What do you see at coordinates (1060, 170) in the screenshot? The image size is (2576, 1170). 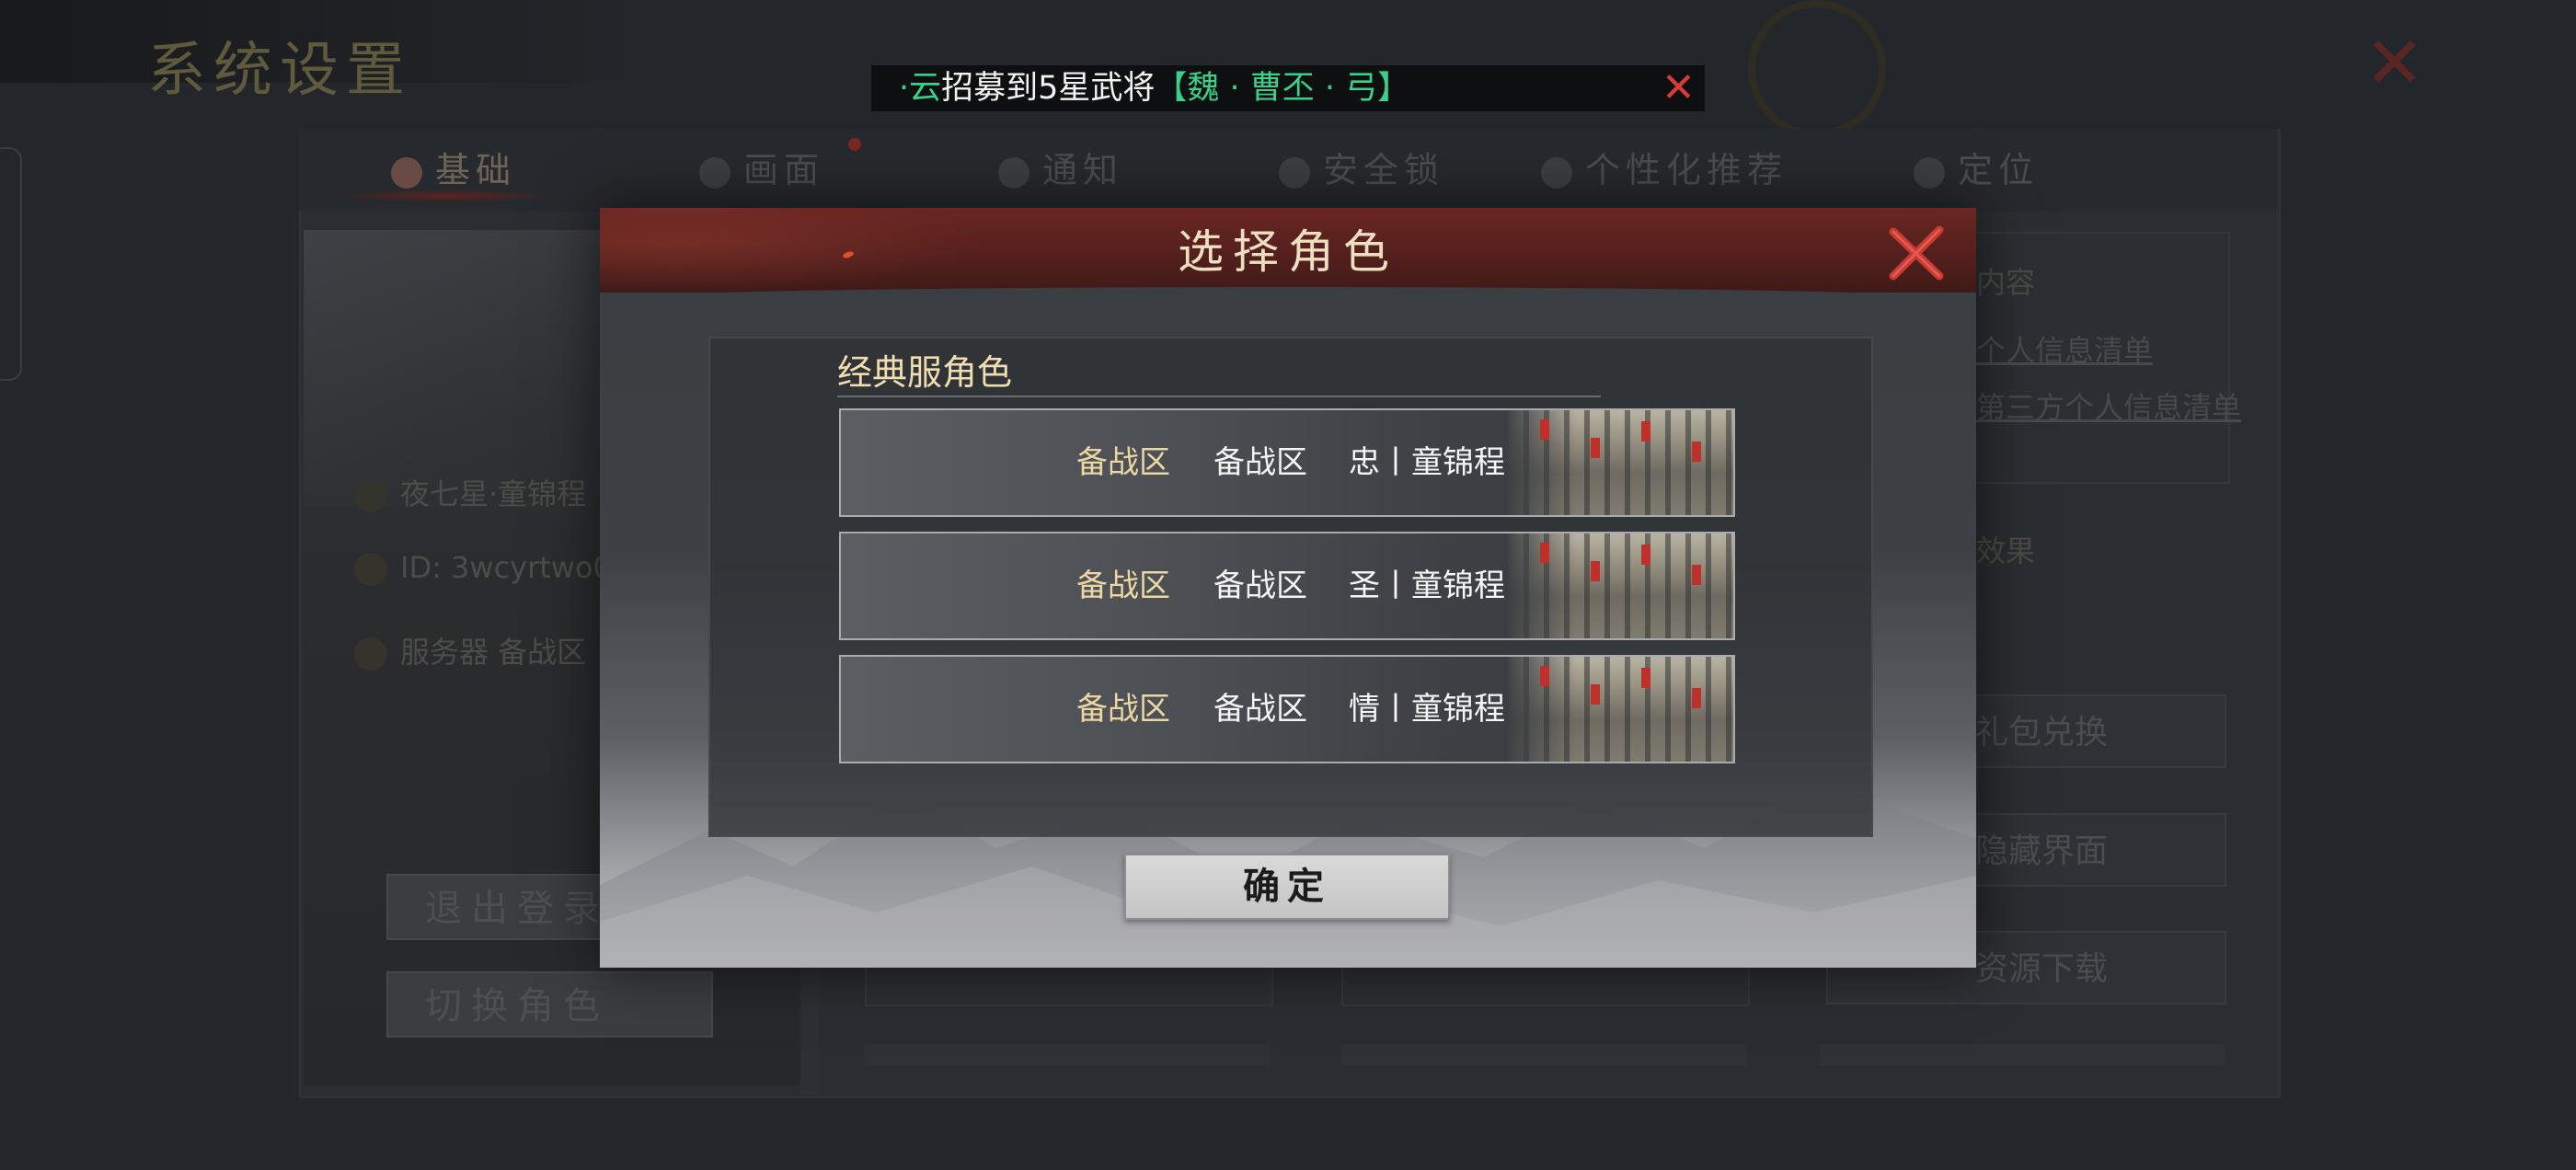 I see `tab-notify: 通知` at bounding box center [1060, 170].